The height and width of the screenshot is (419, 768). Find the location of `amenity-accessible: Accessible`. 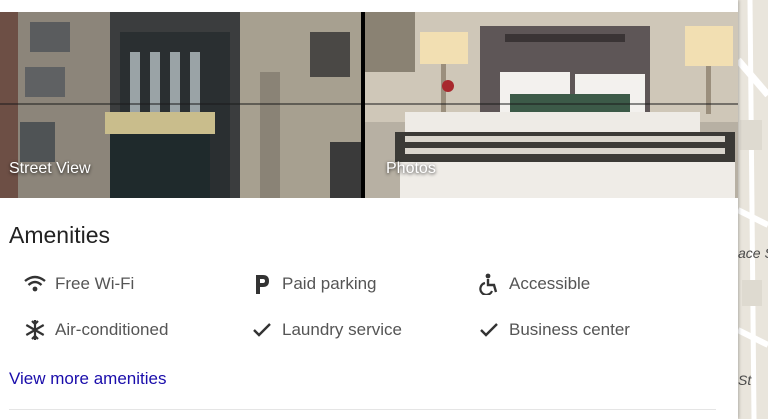

amenity-accessible: Accessible is located at coordinates (533, 284).